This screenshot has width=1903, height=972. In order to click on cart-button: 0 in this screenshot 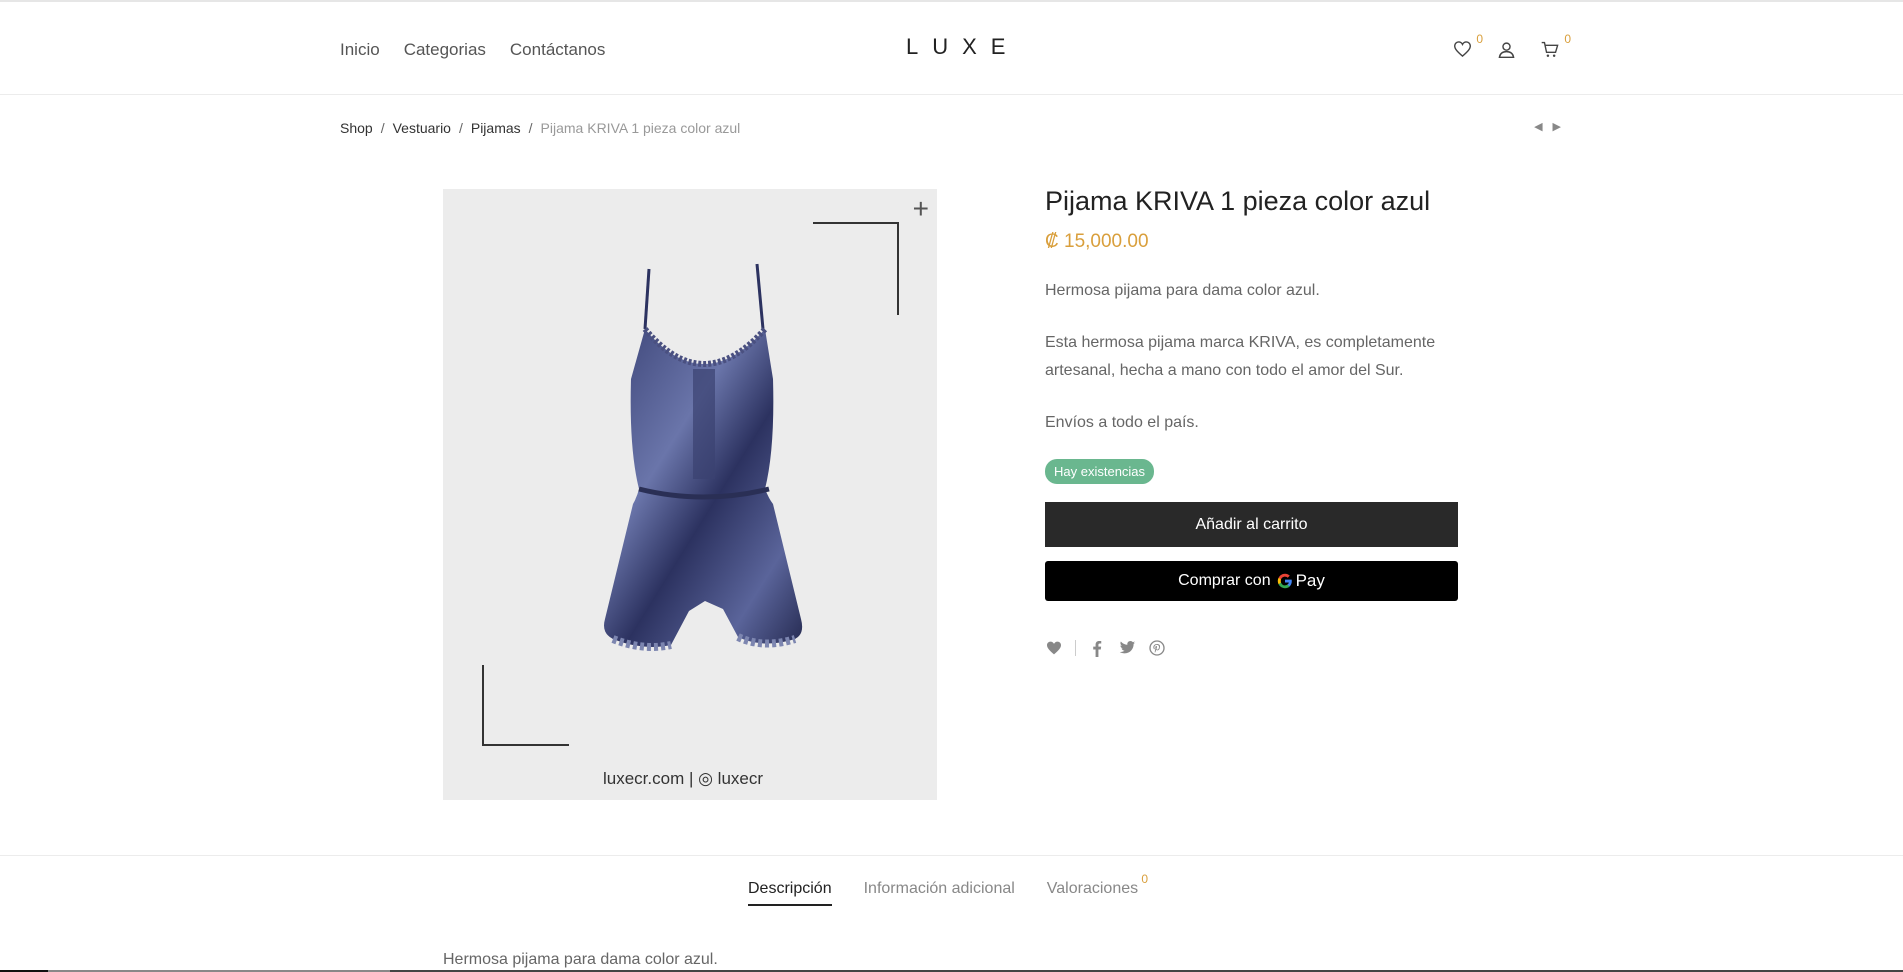, I will do `click(1555, 46)`.